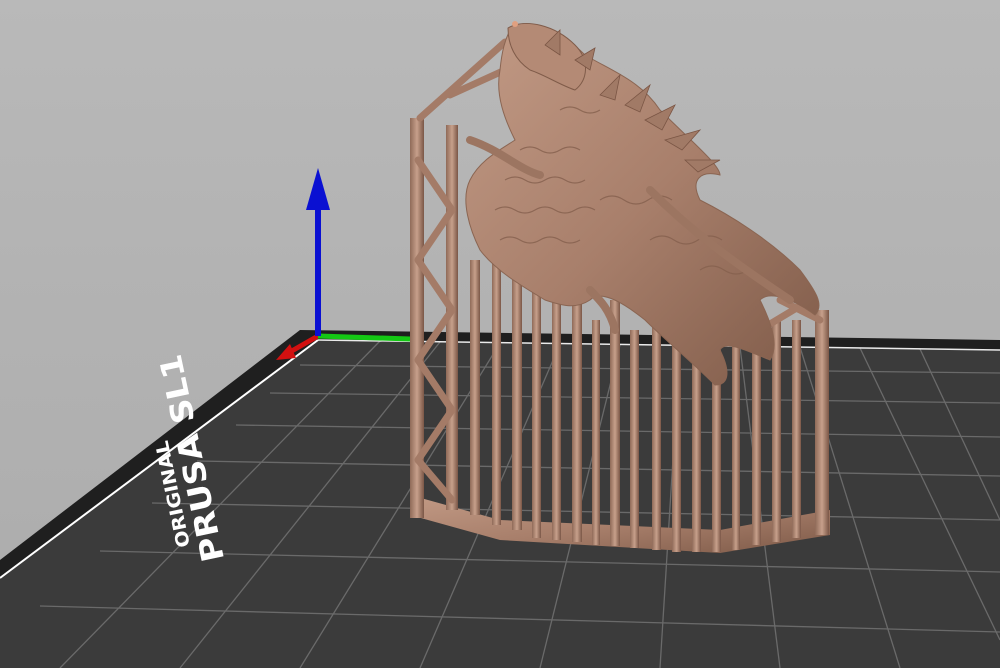 The image size is (1000, 668). Describe the element at coordinates (318, 189) in the screenshot. I see `z-axis-arrow-icon` at that location.